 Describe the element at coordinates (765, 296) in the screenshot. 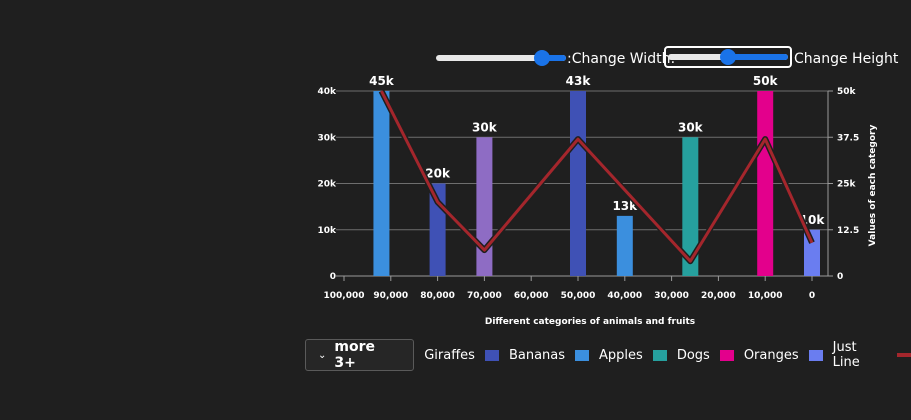

I see `x-tick-label: 10,000` at that location.